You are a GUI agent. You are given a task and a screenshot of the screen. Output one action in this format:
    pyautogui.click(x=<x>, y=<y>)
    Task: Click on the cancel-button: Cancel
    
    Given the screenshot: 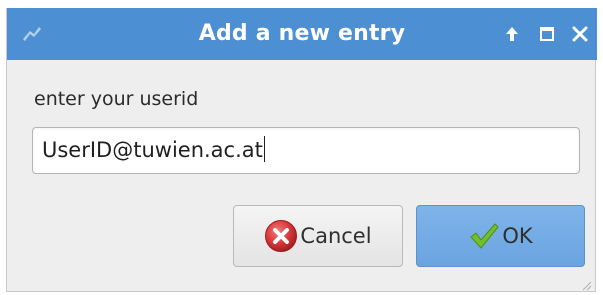 What is the action you would take?
    pyautogui.click(x=318, y=236)
    